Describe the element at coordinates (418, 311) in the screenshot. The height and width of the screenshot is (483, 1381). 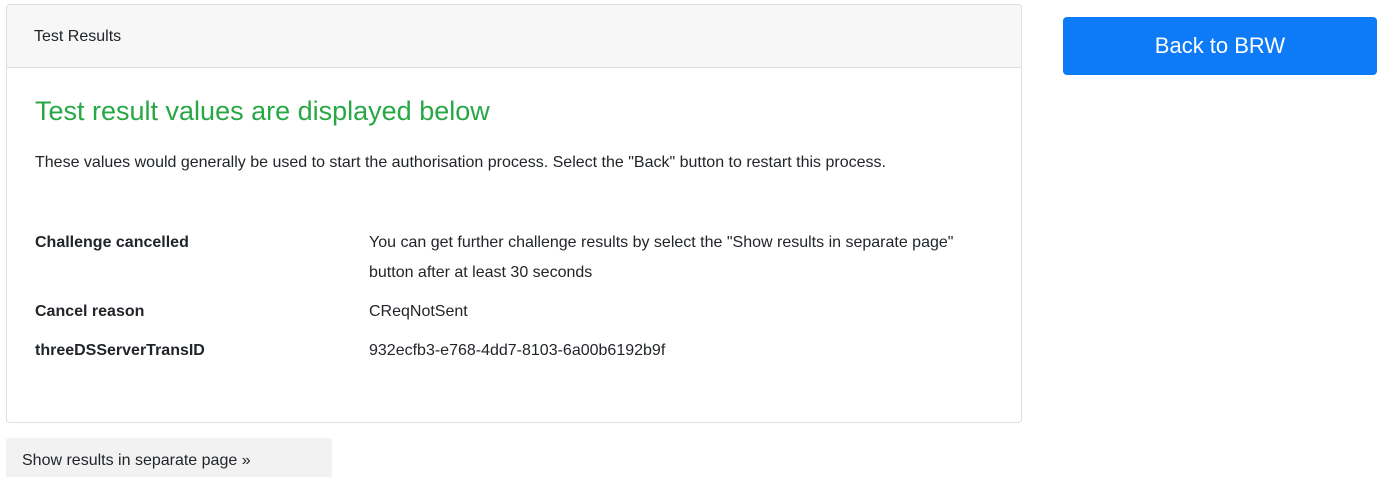
I see `result-value: CReqNotSent` at that location.